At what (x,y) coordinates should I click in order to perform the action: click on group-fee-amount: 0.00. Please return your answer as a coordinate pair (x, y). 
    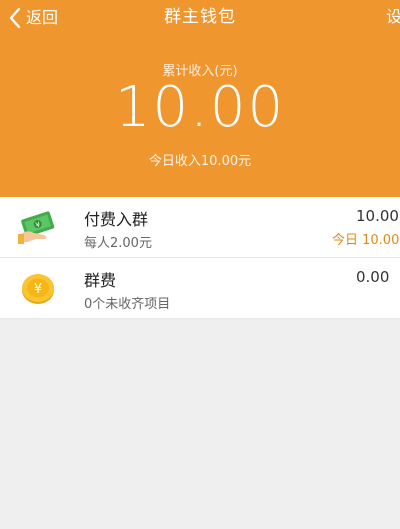
    Looking at the image, I should click on (373, 277).